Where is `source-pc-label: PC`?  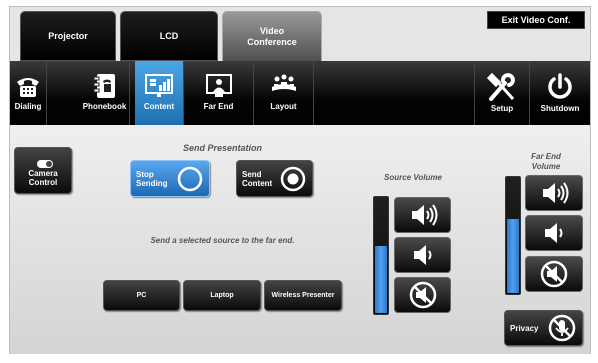
source-pc-label: PC is located at coordinates (141, 295).